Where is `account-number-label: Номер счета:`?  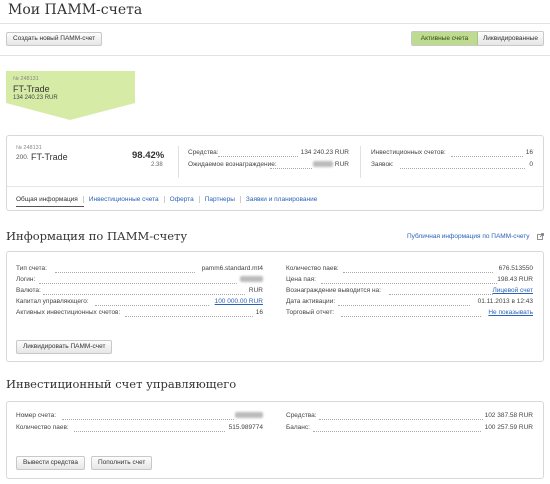 account-number-label: Номер счета: is located at coordinates (36, 415).